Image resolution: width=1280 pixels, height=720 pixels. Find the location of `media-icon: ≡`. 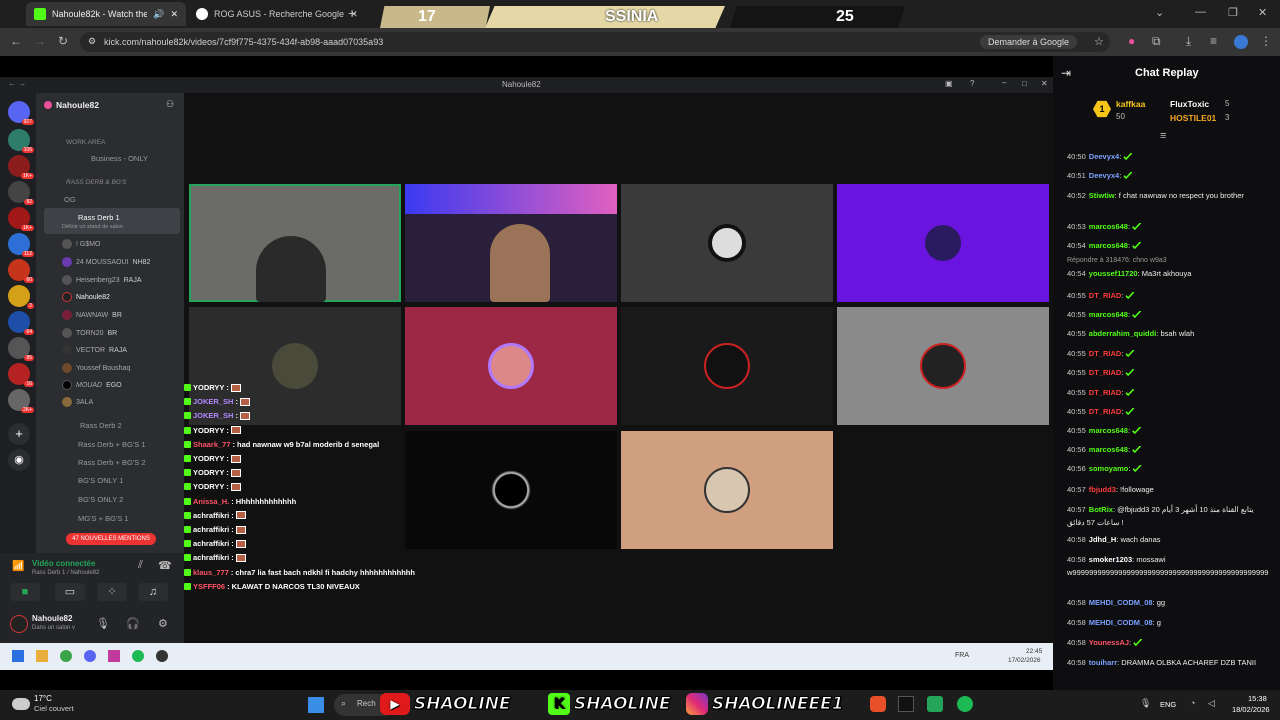

media-icon: ≡ is located at coordinates (1213, 41).